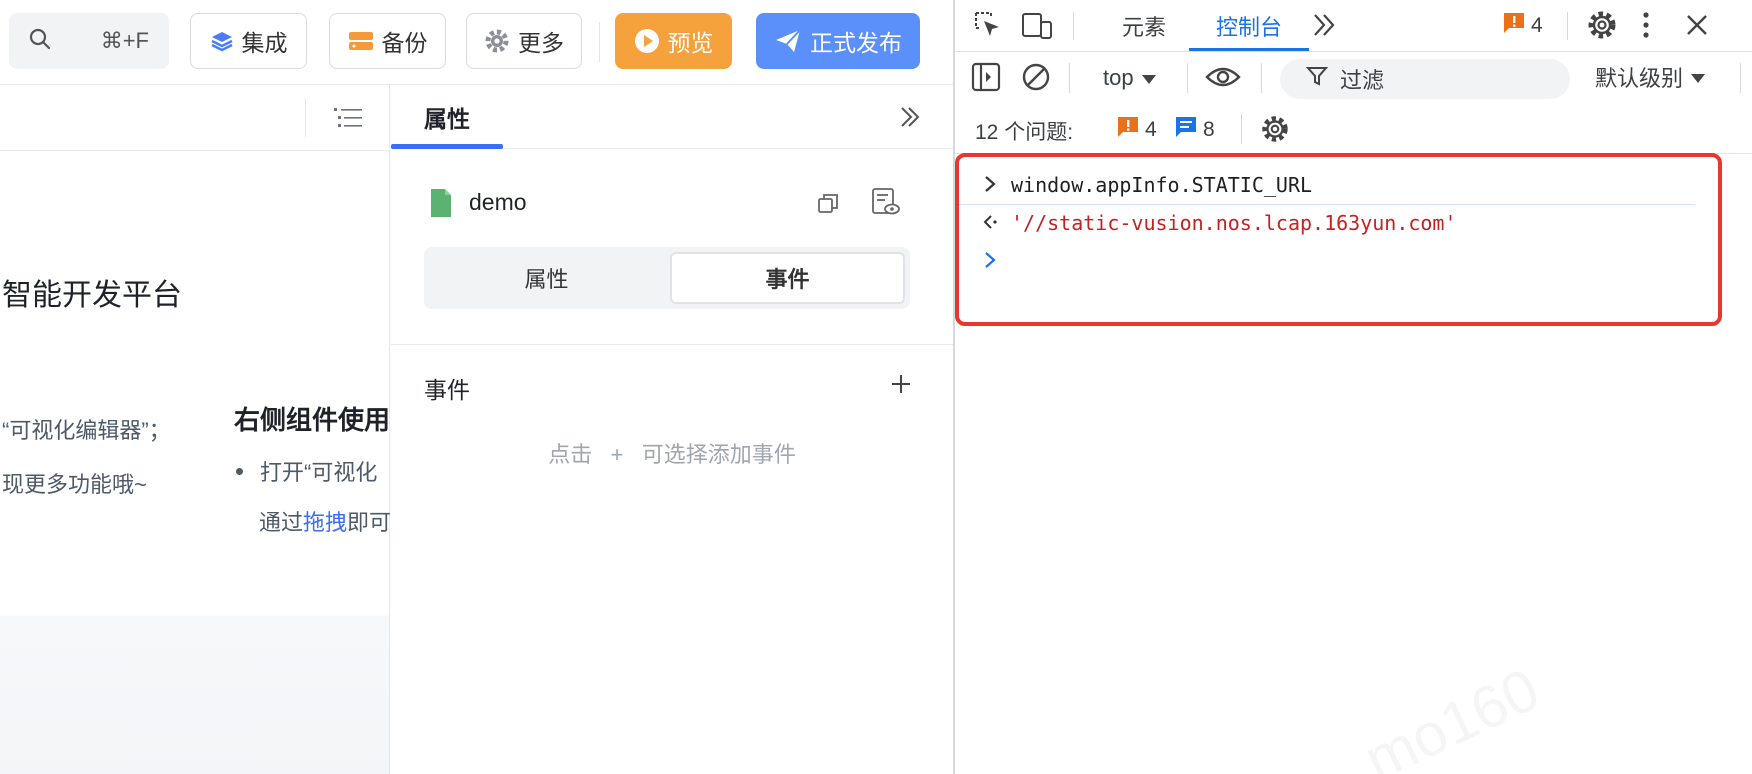  I want to click on tab-console: 控制台, so click(1249, 26).